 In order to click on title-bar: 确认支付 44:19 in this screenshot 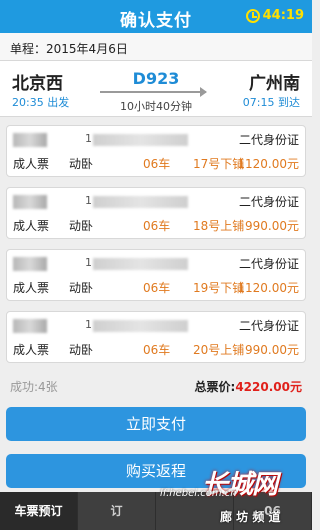, I will do `click(156, 16)`.